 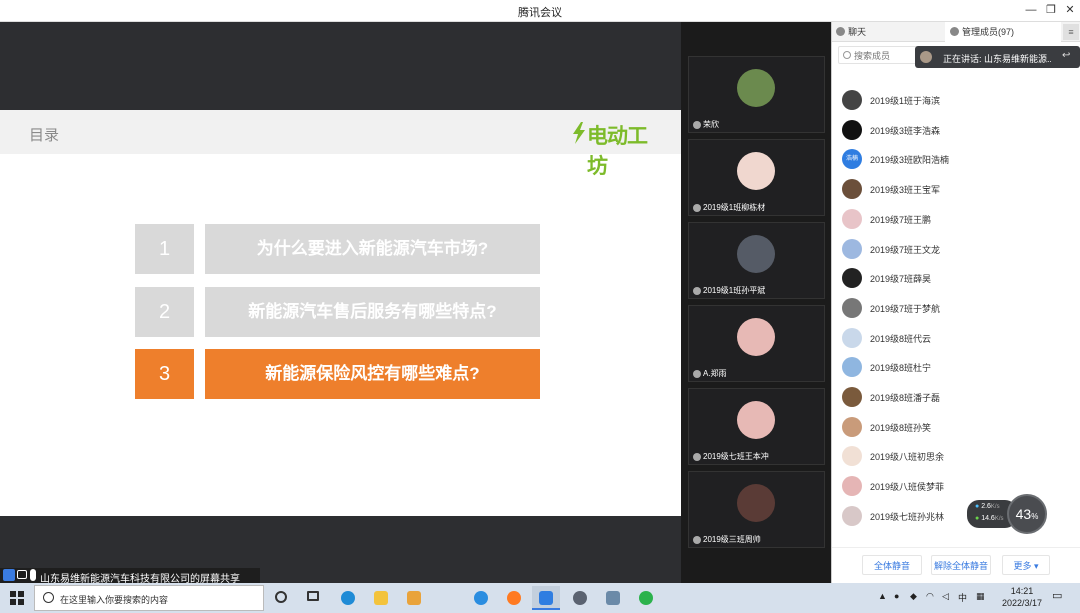 I want to click on member-item: 2019级1班于海滨, so click(x=957, y=100).